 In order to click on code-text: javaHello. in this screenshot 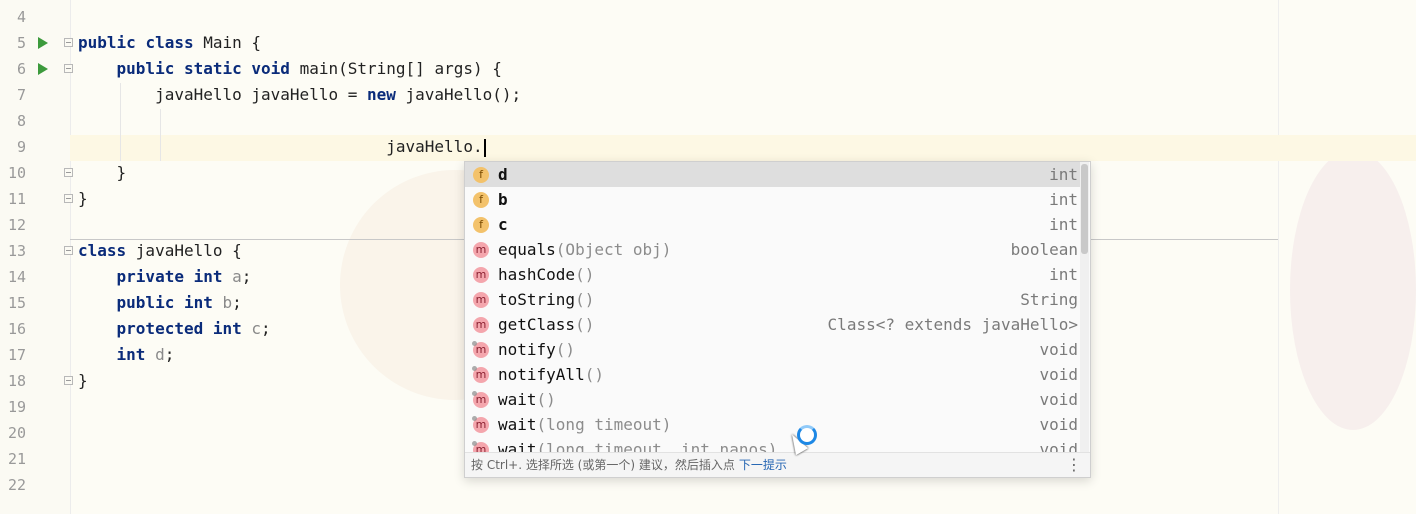, I will do `click(282, 147)`.